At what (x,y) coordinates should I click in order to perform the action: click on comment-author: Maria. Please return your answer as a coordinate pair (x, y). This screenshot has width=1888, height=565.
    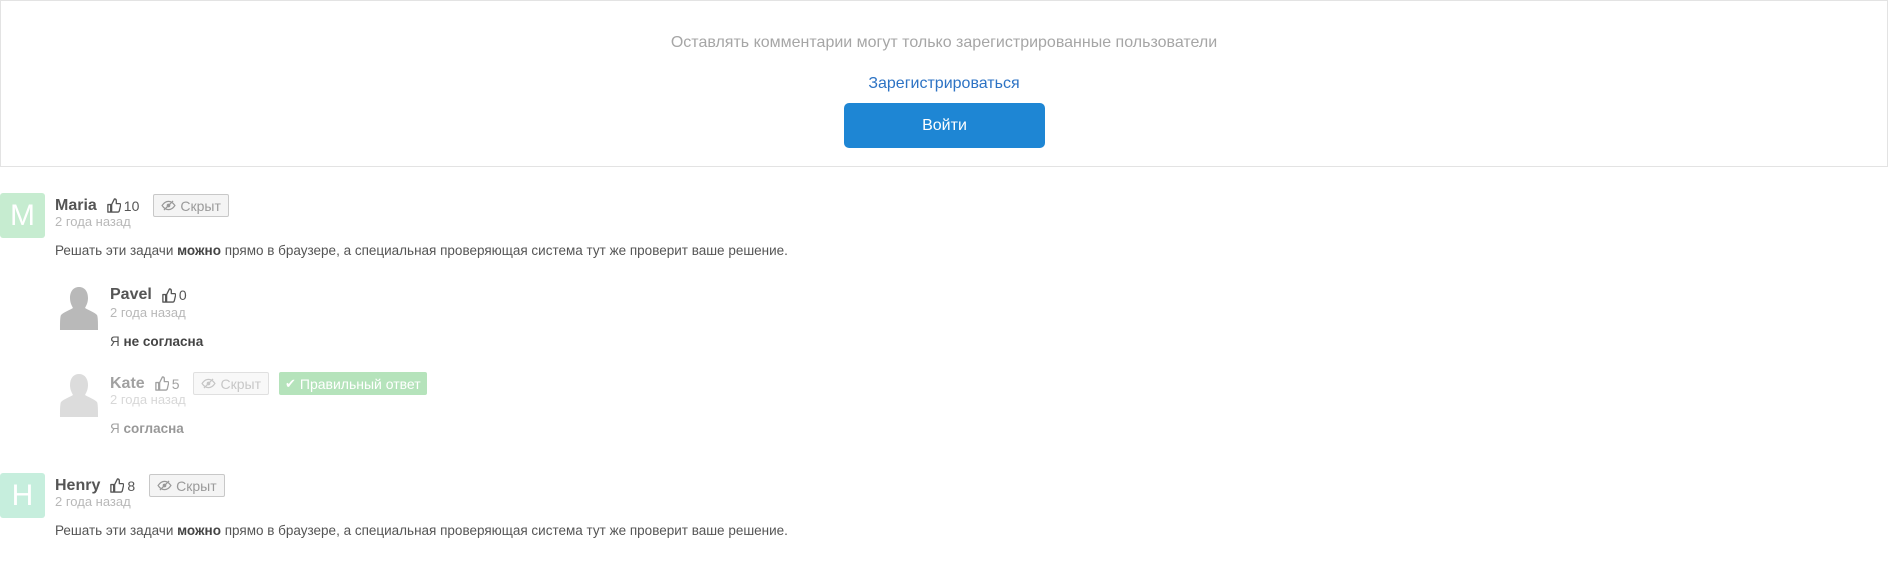
    Looking at the image, I should click on (76, 206).